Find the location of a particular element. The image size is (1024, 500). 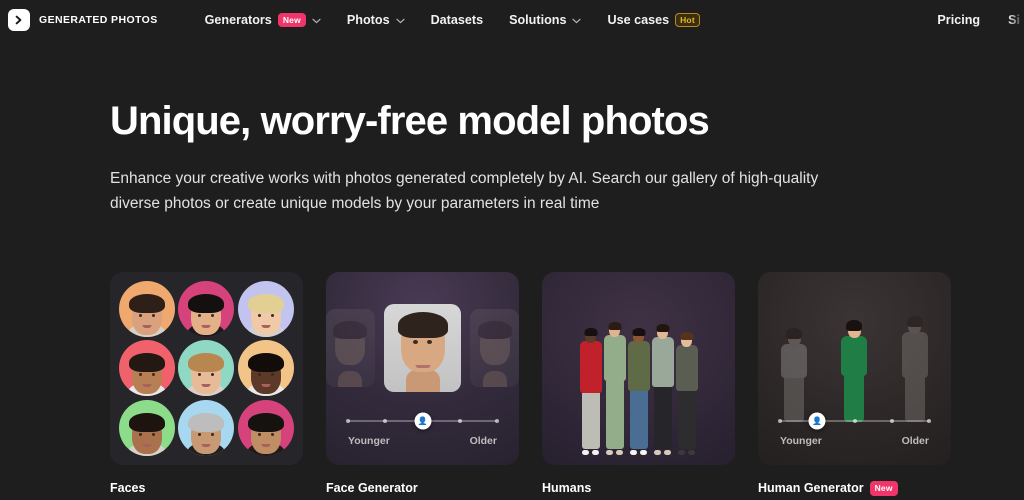

nav-item-sign-in: Si is located at coordinates (1014, 20).